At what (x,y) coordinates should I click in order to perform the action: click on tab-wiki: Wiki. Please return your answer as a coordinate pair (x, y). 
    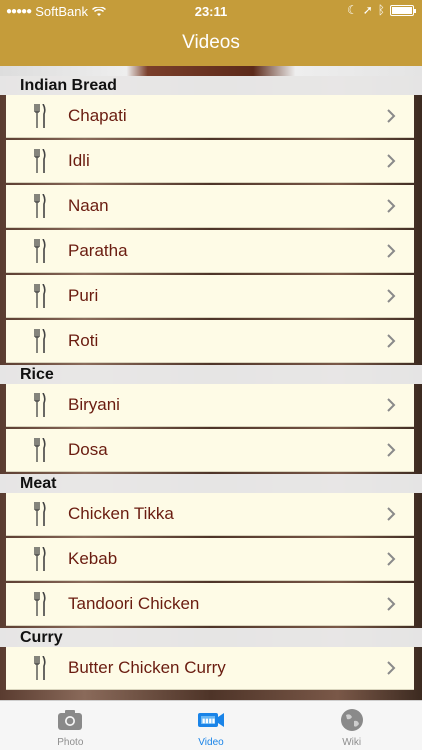
    Looking at the image, I should click on (351, 725).